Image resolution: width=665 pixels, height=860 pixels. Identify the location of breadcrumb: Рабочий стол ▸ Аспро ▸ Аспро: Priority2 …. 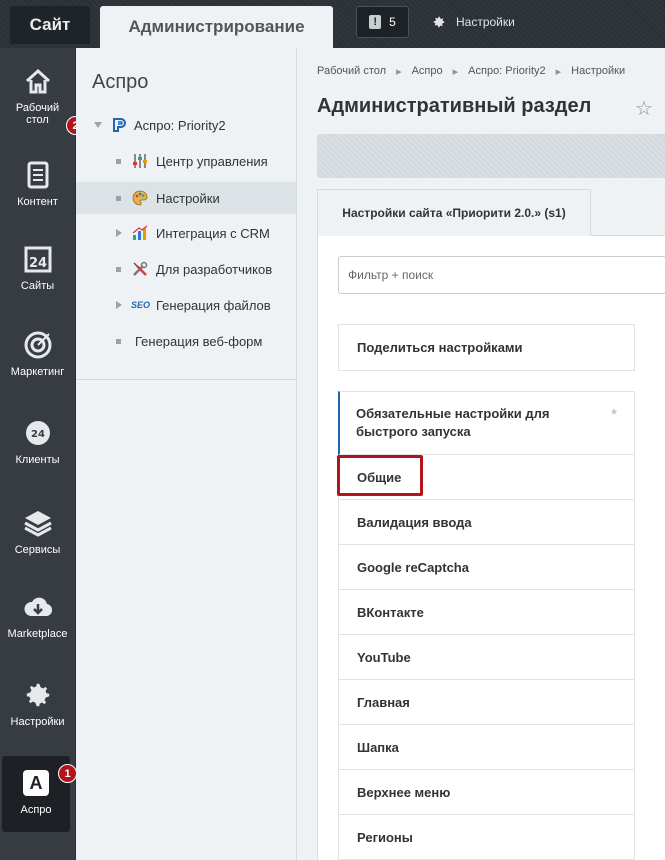
(471, 71).